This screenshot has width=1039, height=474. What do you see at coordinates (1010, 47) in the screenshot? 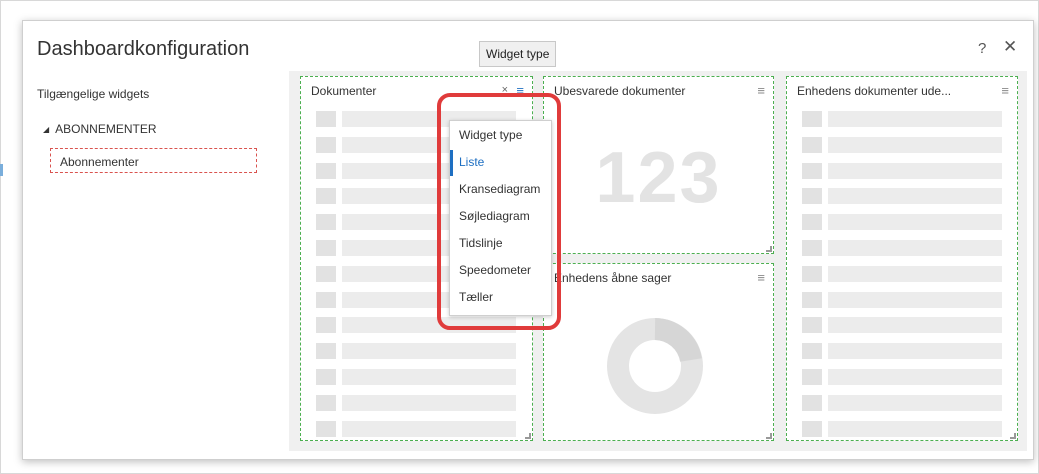
I see `close-icon: ✕` at bounding box center [1010, 47].